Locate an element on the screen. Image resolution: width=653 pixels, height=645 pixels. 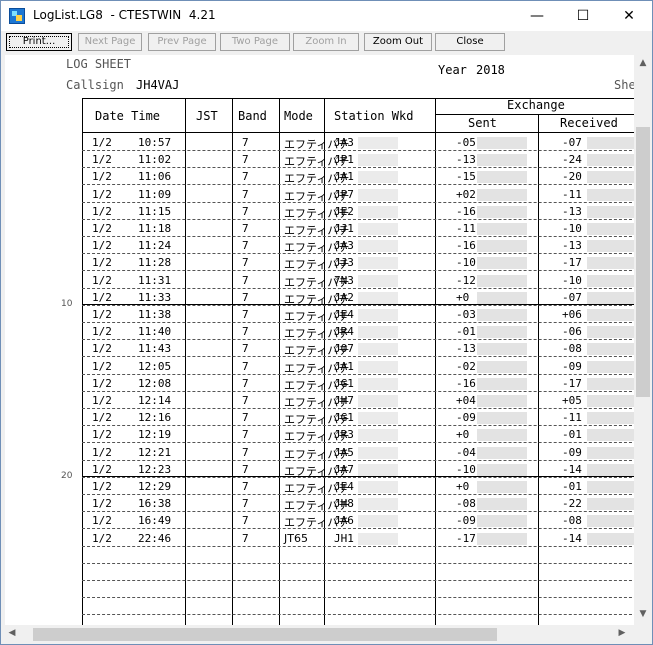
cell-sent: -01 is located at coordinates (466, 332).